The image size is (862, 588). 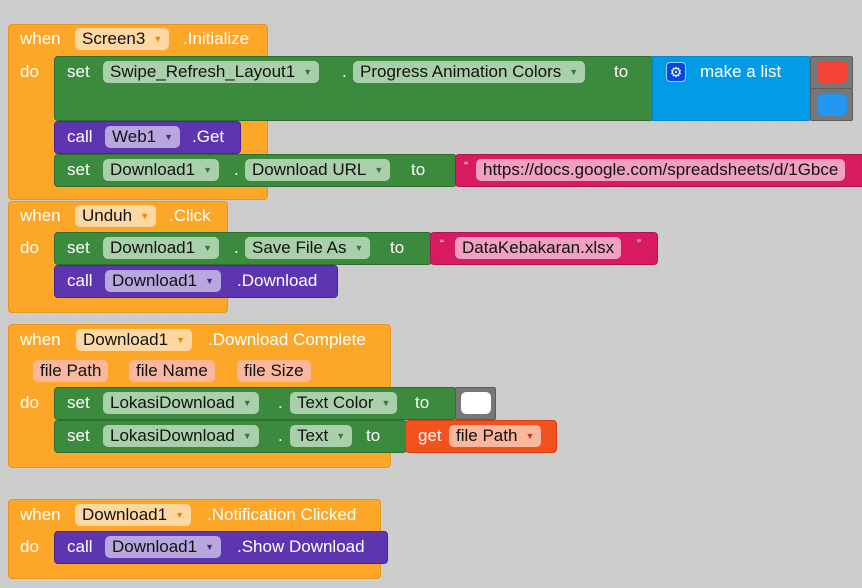 What do you see at coordinates (430, 435) in the screenshot?
I see `get-label: get` at bounding box center [430, 435].